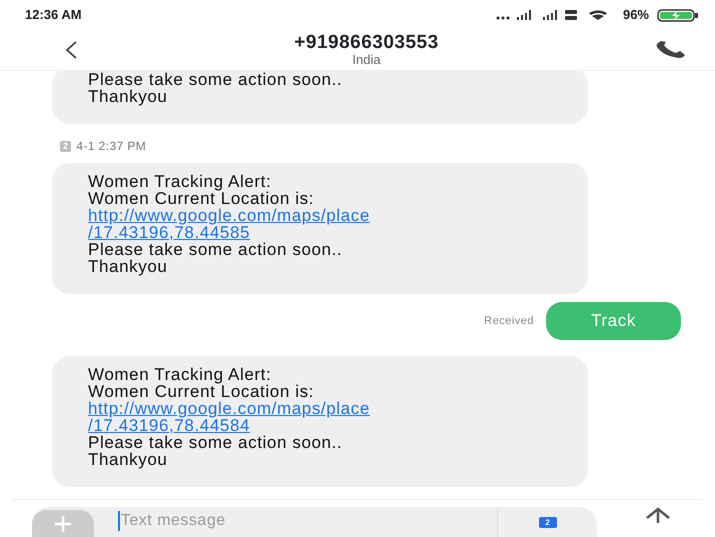 Image resolution: width=715 pixels, height=537 pixels. Describe the element at coordinates (366, 60) in the screenshot. I see `contact-country: India` at that location.